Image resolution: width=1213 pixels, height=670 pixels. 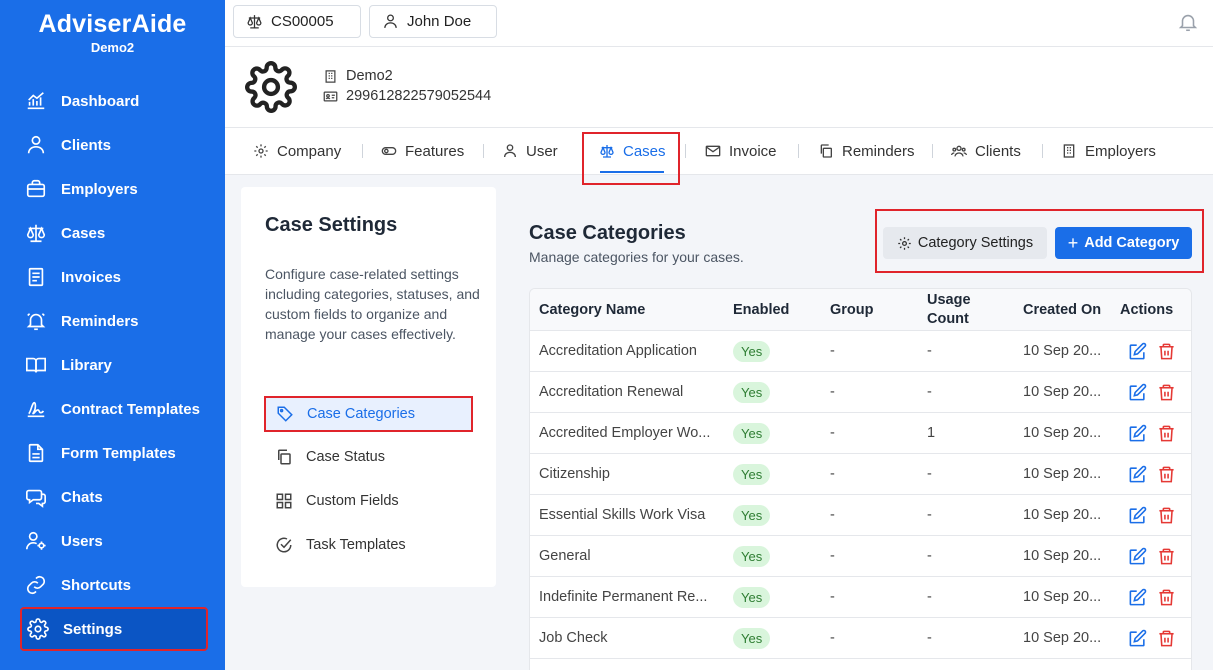 I want to click on settings-link-label: Case Status, so click(x=345, y=457).